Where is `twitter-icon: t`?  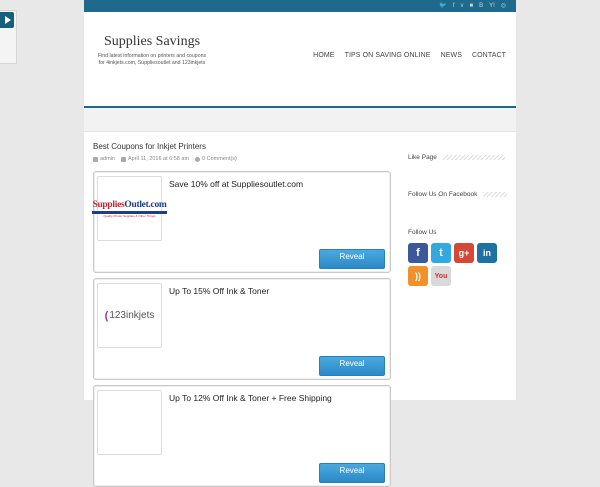
twitter-icon: t is located at coordinates (441, 253).